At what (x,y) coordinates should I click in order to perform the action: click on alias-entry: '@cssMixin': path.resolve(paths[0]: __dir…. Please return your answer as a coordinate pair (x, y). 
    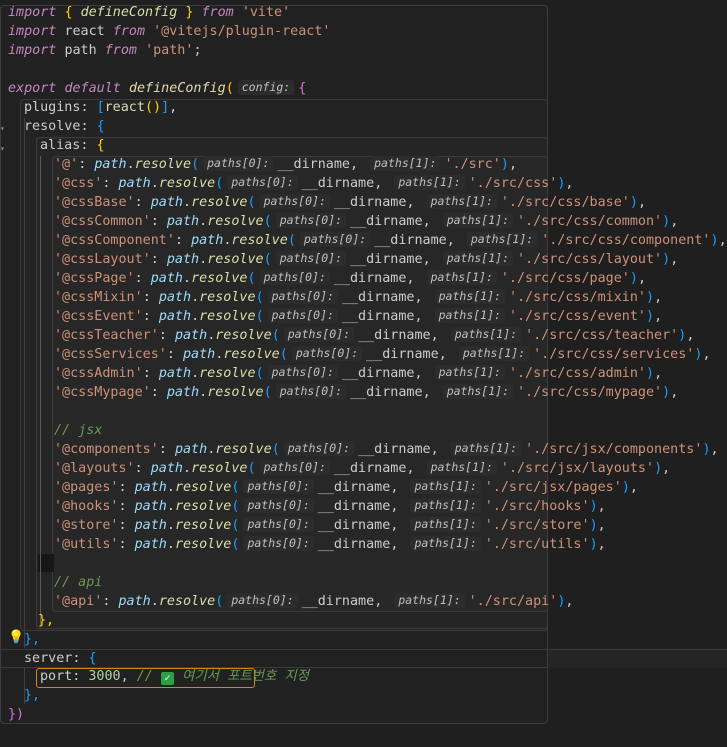
    Looking at the image, I should click on (358, 297).